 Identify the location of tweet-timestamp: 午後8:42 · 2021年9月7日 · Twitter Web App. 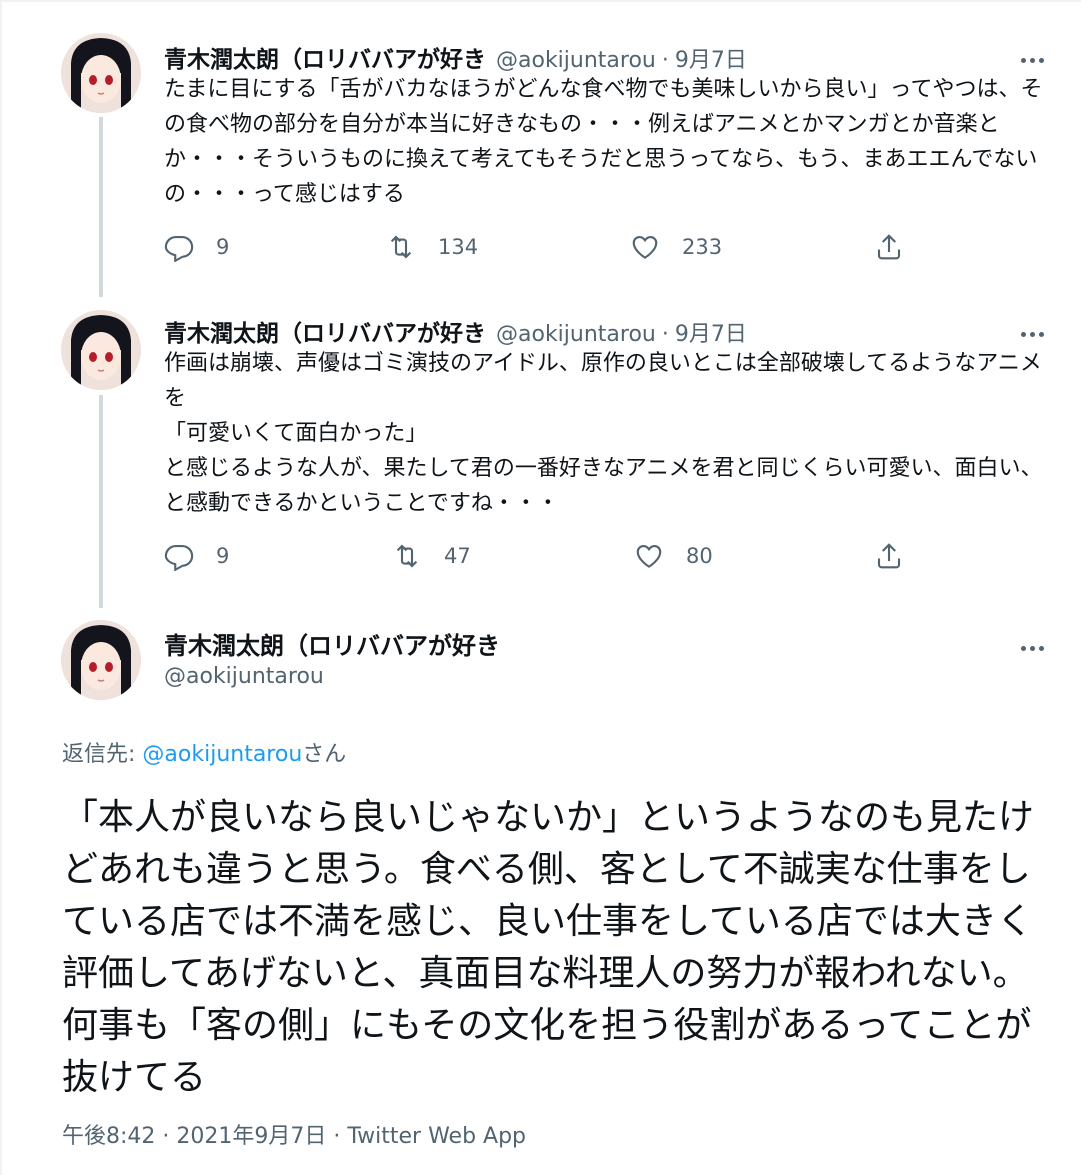
(294, 1134).